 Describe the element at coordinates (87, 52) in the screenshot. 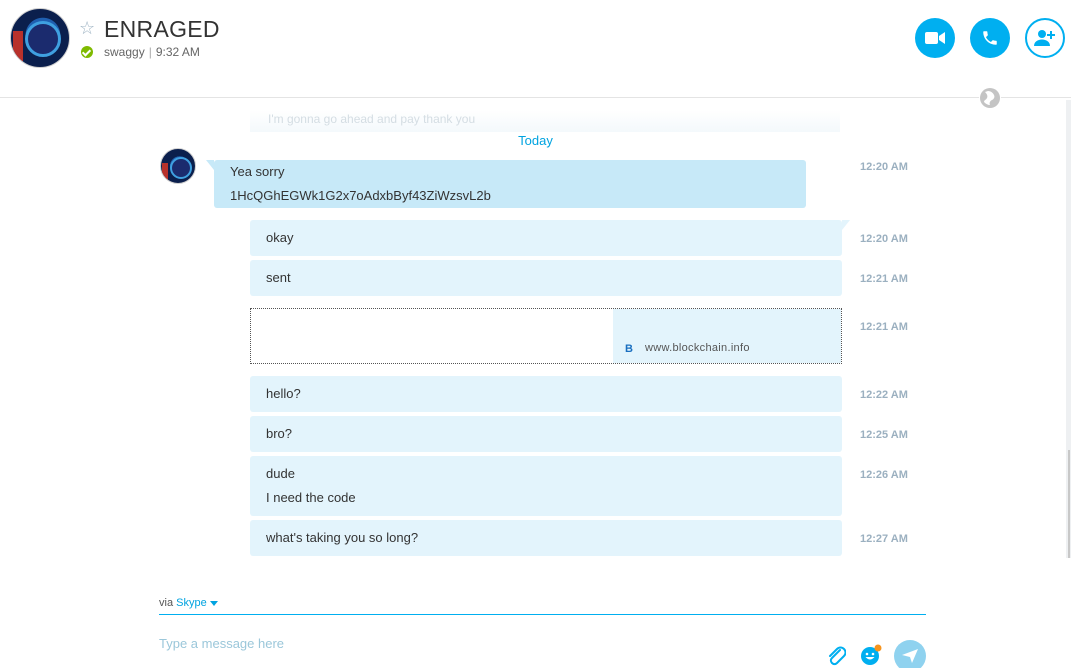

I see `online-status-icon` at that location.